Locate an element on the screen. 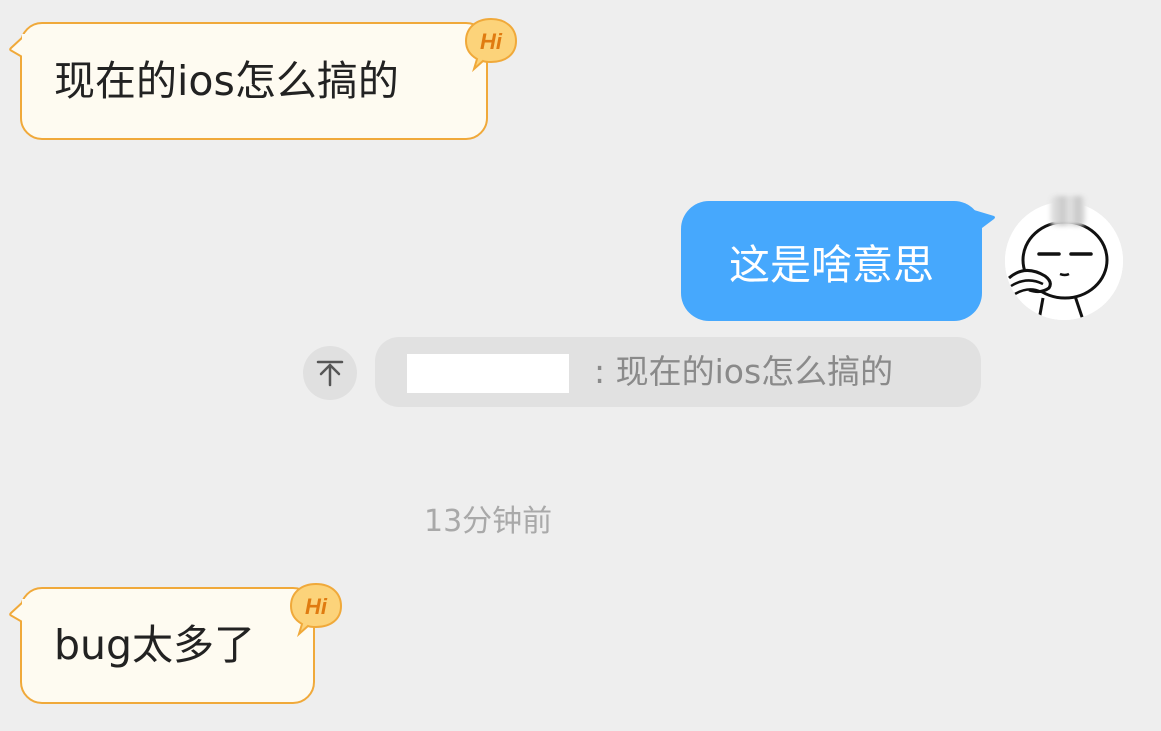 The height and width of the screenshot is (731, 1161). incoming-message-bubble: 现在的ios怎么搞的 is located at coordinates (248, 81).